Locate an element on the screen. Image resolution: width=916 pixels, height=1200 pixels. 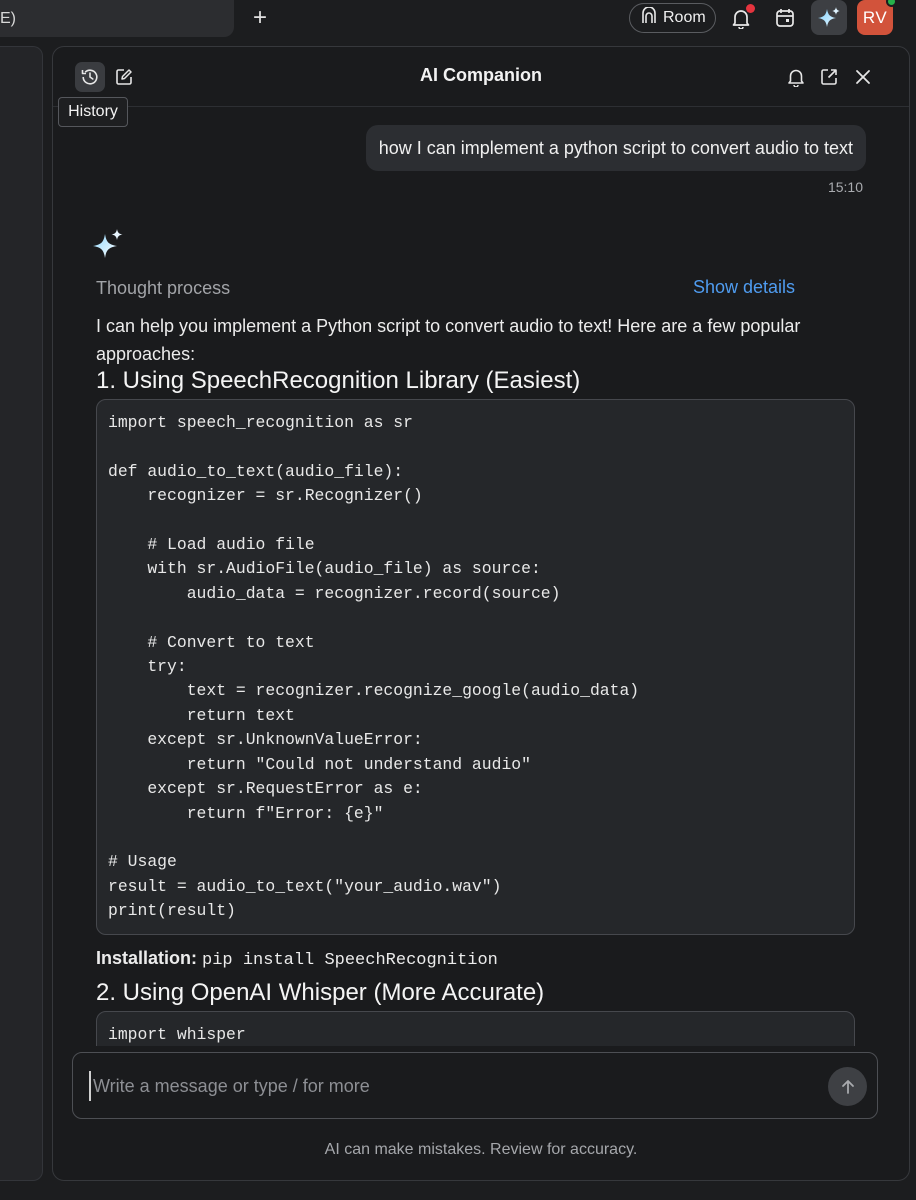
online-status-dot is located at coordinates (891, 3).